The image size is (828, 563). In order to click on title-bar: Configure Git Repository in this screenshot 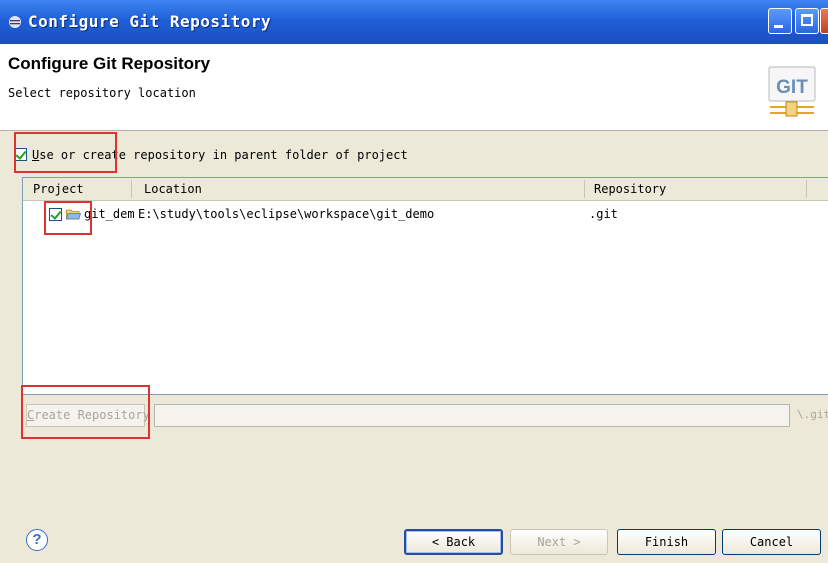, I will do `click(414, 22)`.